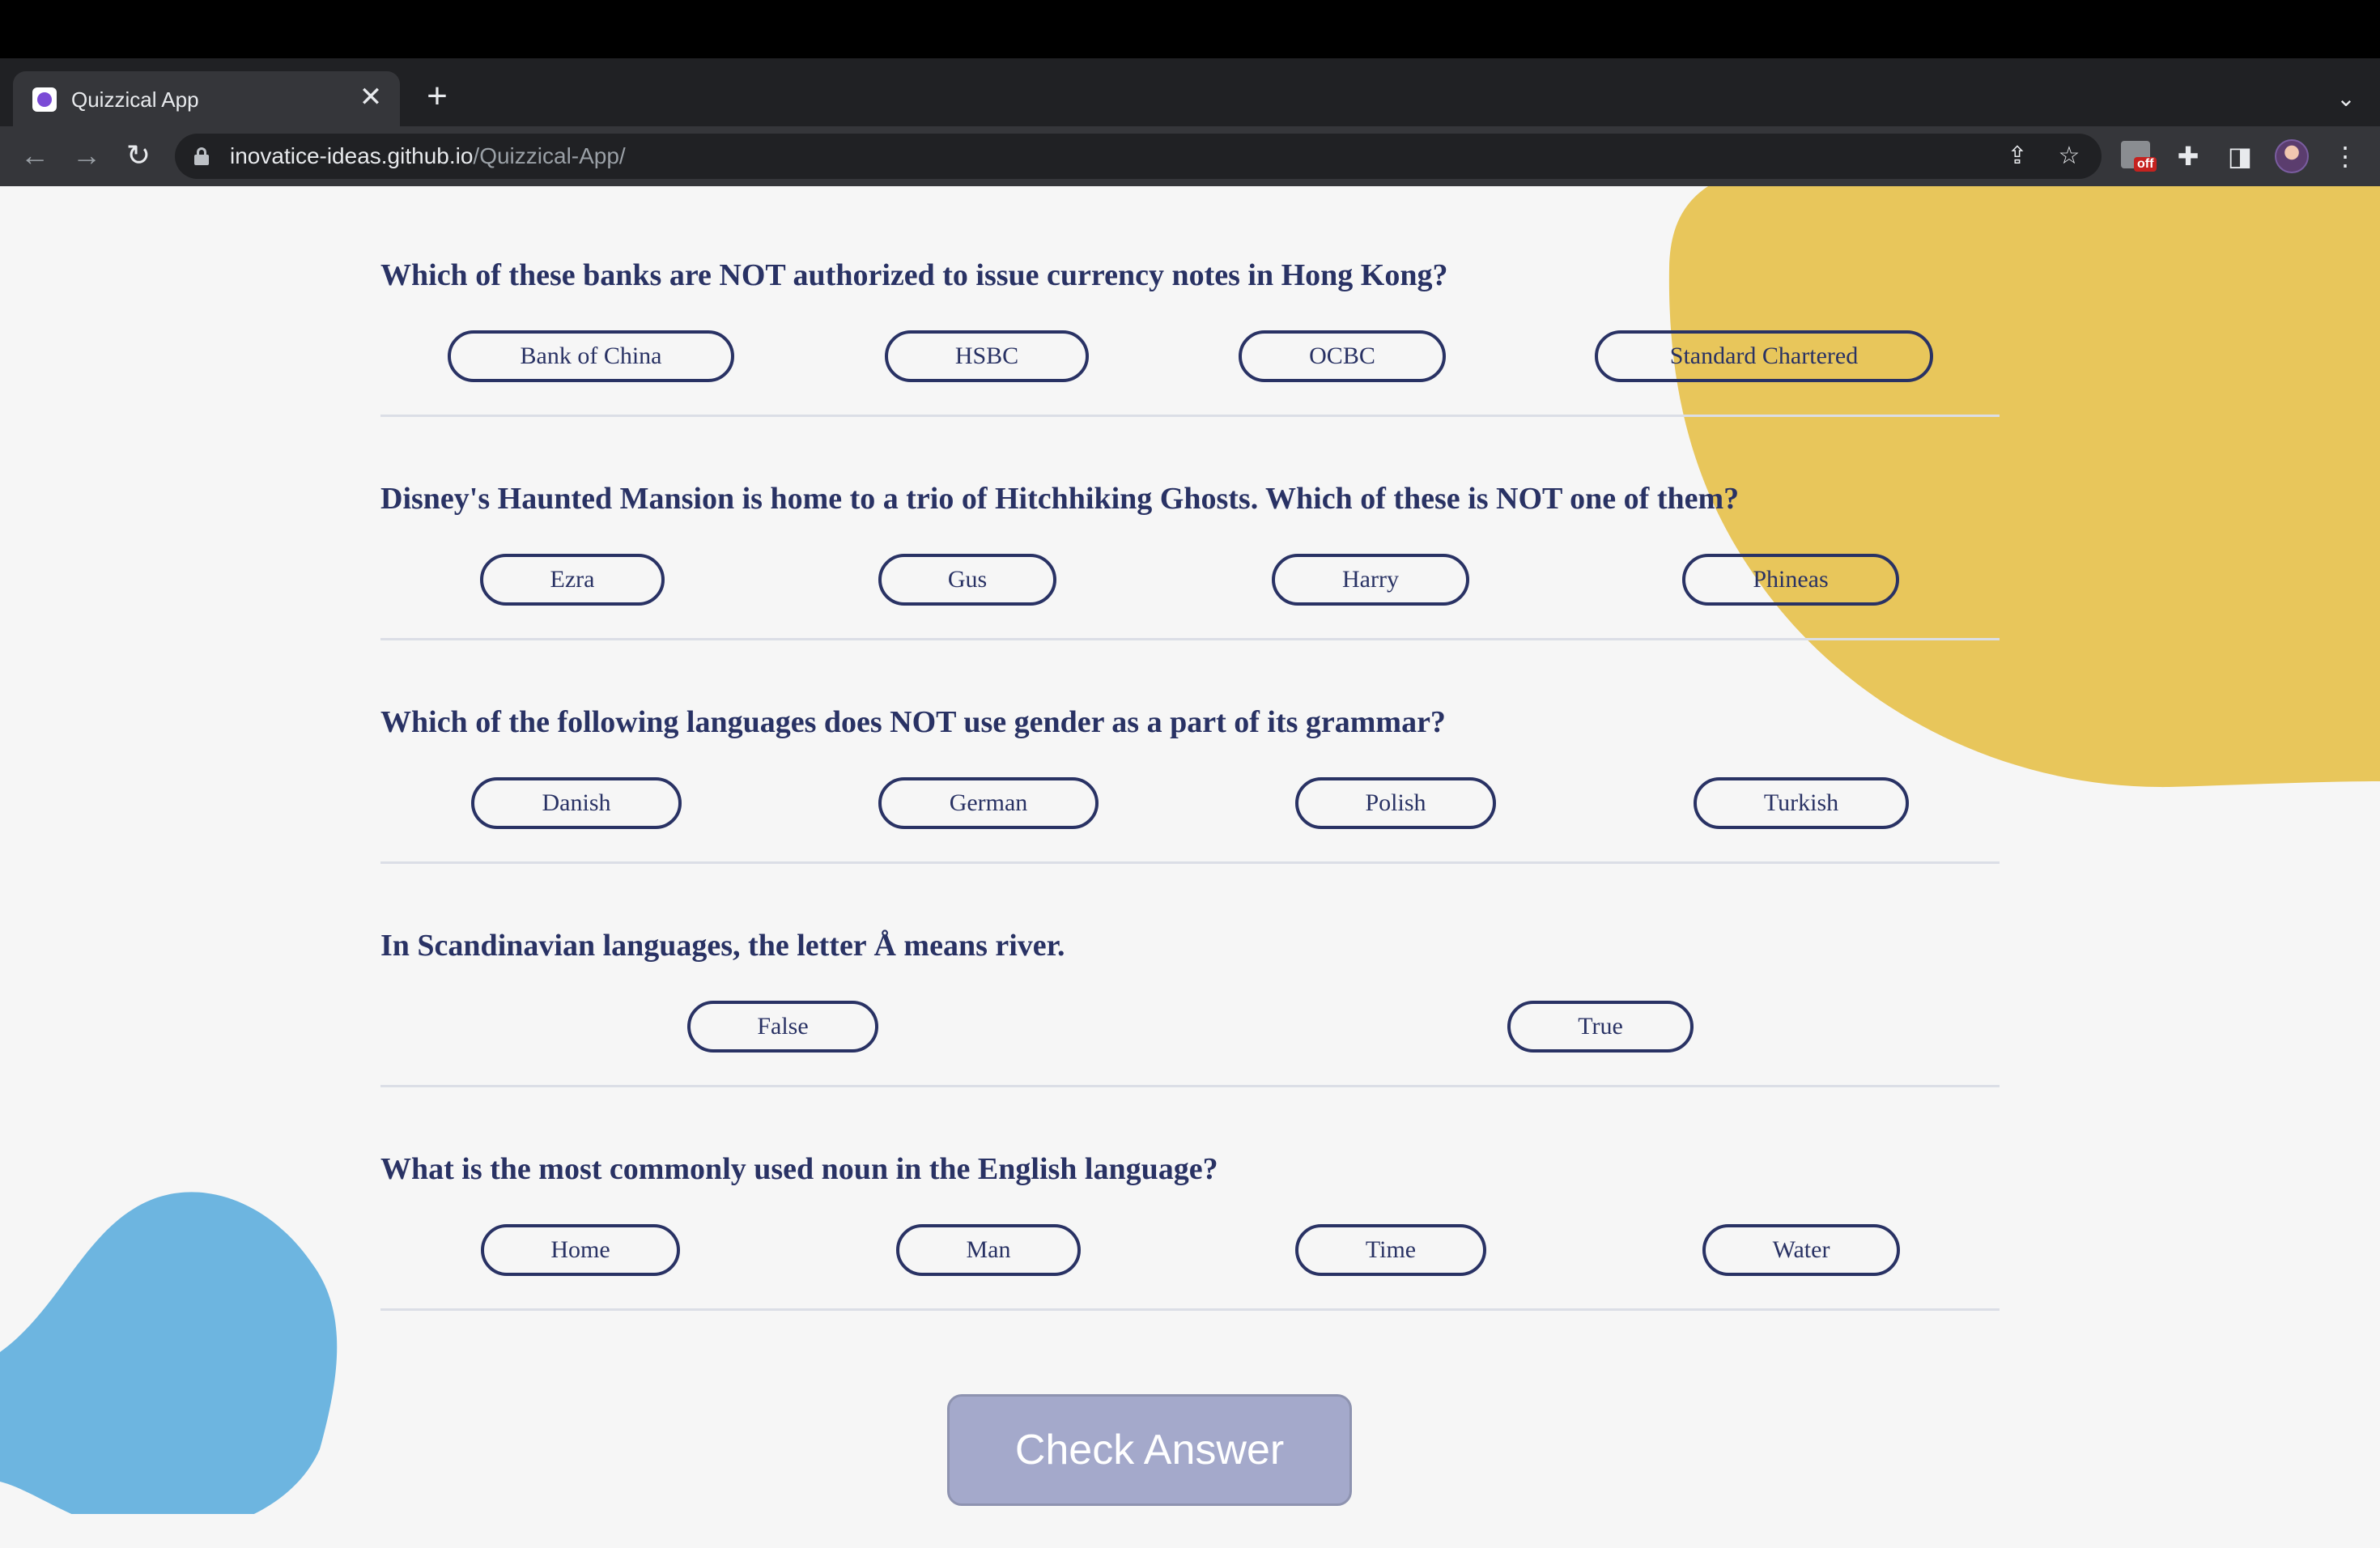 The width and height of the screenshot is (2380, 1548). Describe the element at coordinates (1791, 580) in the screenshot. I see `answer-option: Phineas` at that location.